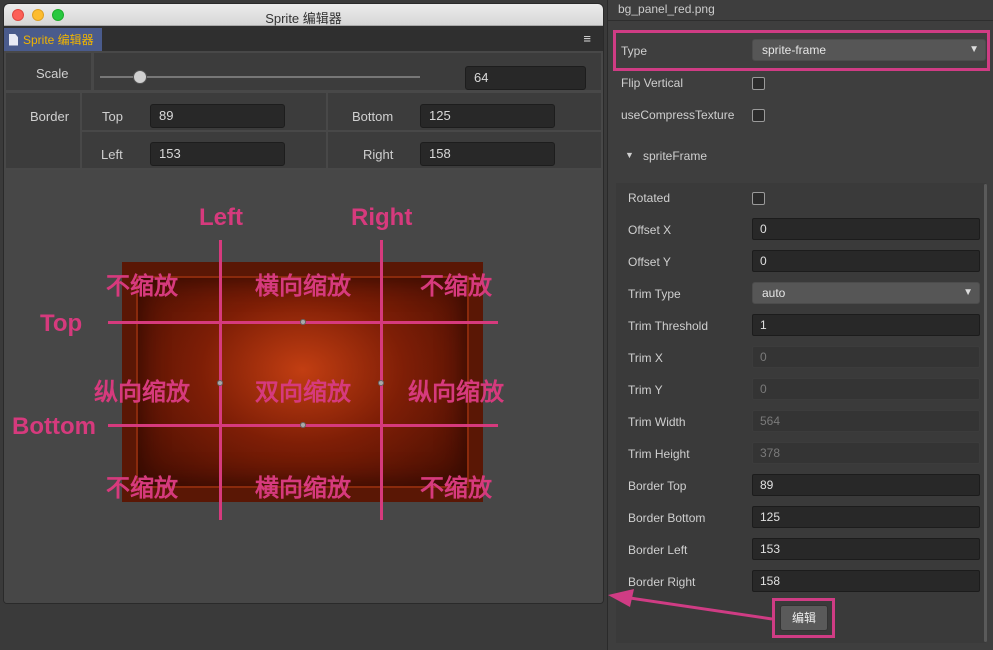  What do you see at coordinates (221, 217) in the screenshot?
I see `left-edge-label: Left` at bounding box center [221, 217].